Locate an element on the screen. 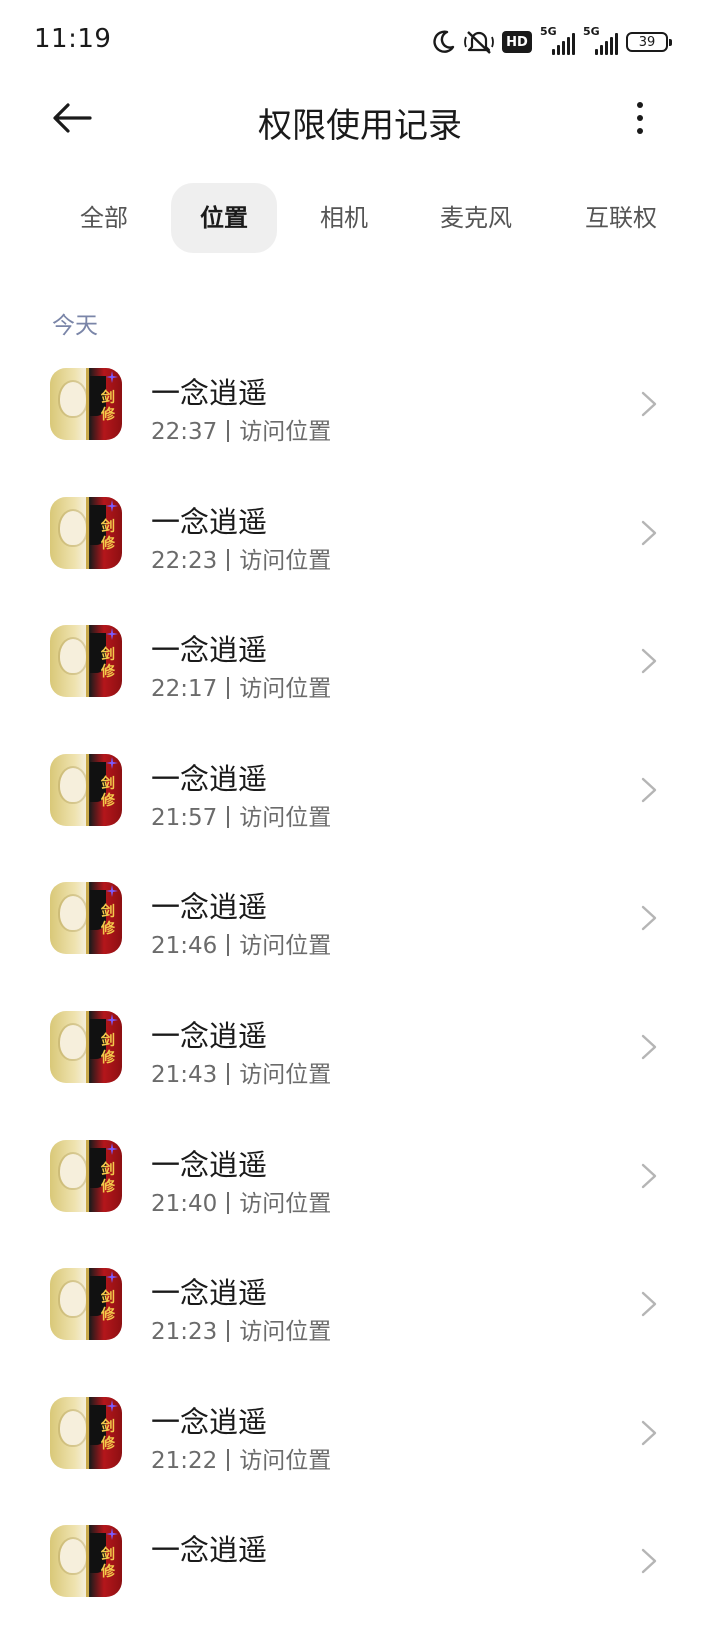 The width and height of the screenshot is (720, 1626). access-detail: 21:23 访问位置 is located at coordinates (241, 1329).